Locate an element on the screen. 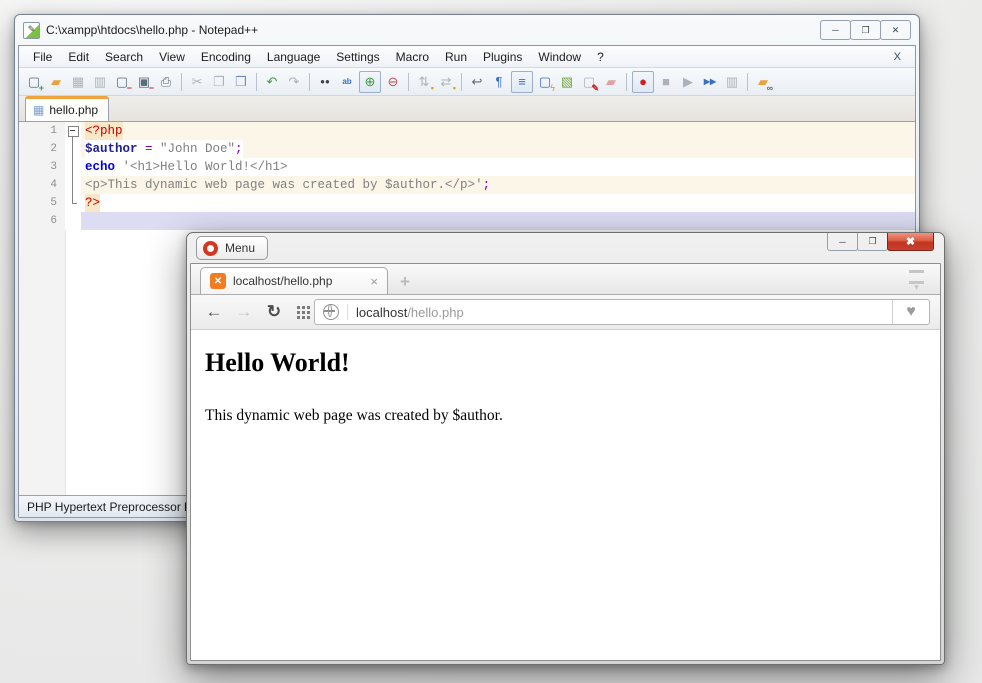  save-all-icon: ▥ is located at coordinates (100, 82).